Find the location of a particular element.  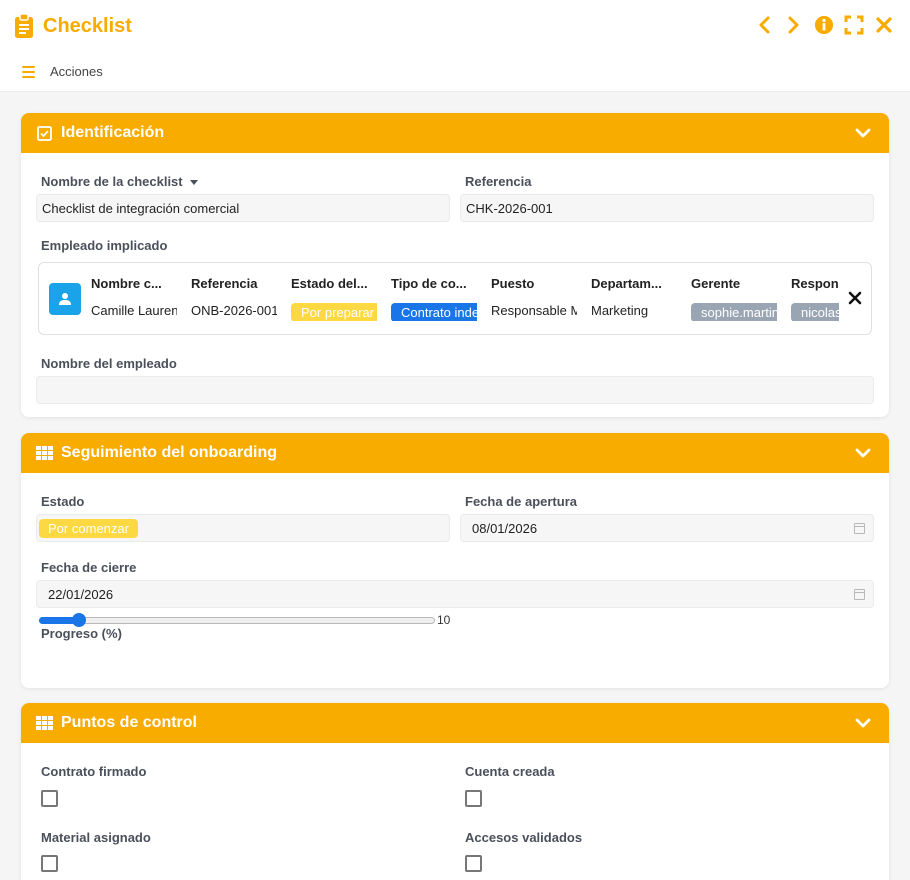

reference-label: Referencia is located at coordinates (498, 181).